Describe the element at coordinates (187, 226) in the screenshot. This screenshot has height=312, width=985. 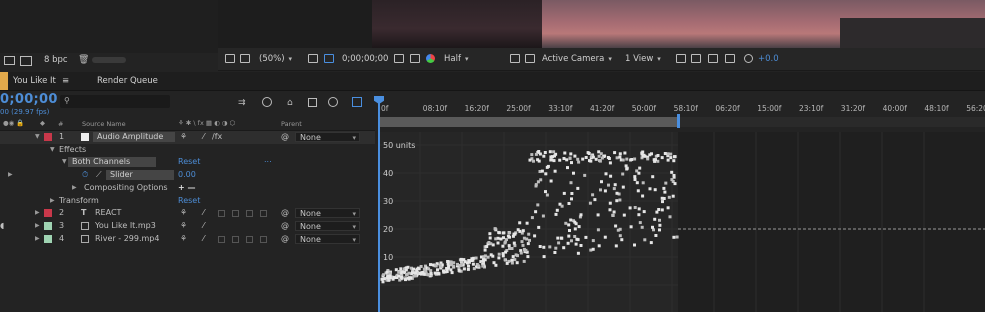
I see `layer-row-3: ◖ ▶ 3 You Like It.mp3 ⚘ ⁄ @ None` at that location.